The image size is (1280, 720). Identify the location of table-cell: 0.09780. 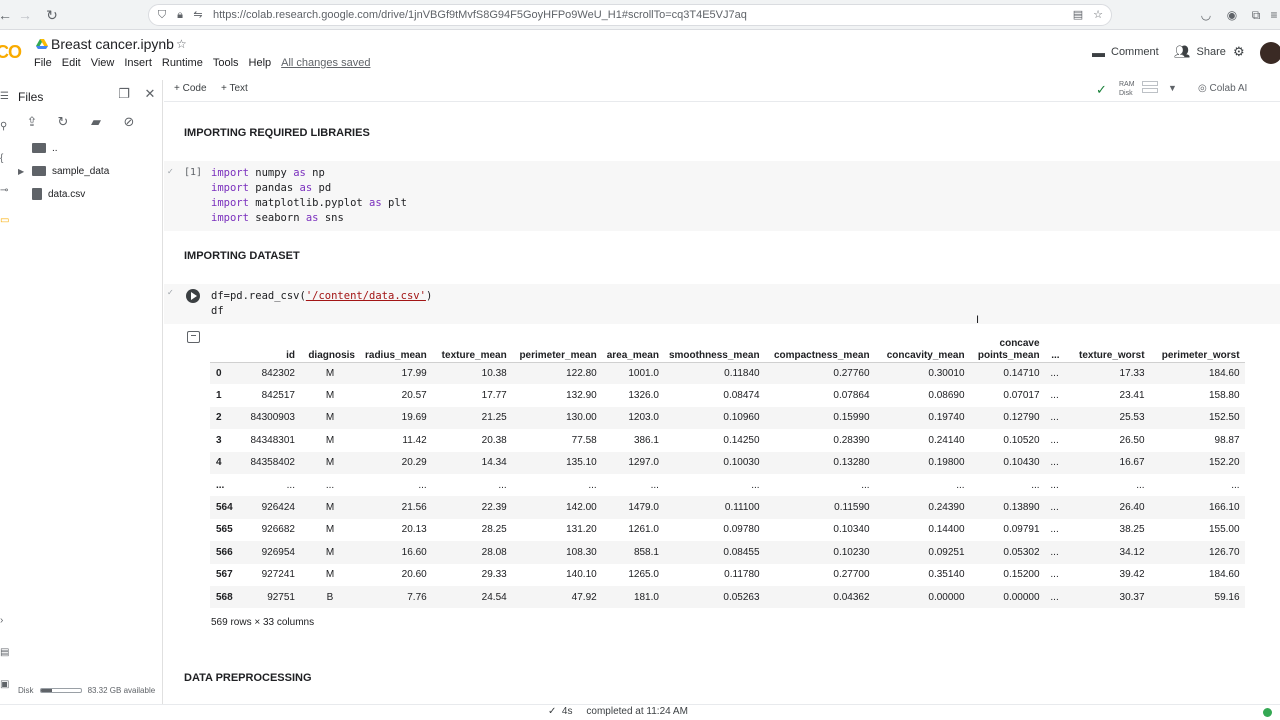
(741, 530).